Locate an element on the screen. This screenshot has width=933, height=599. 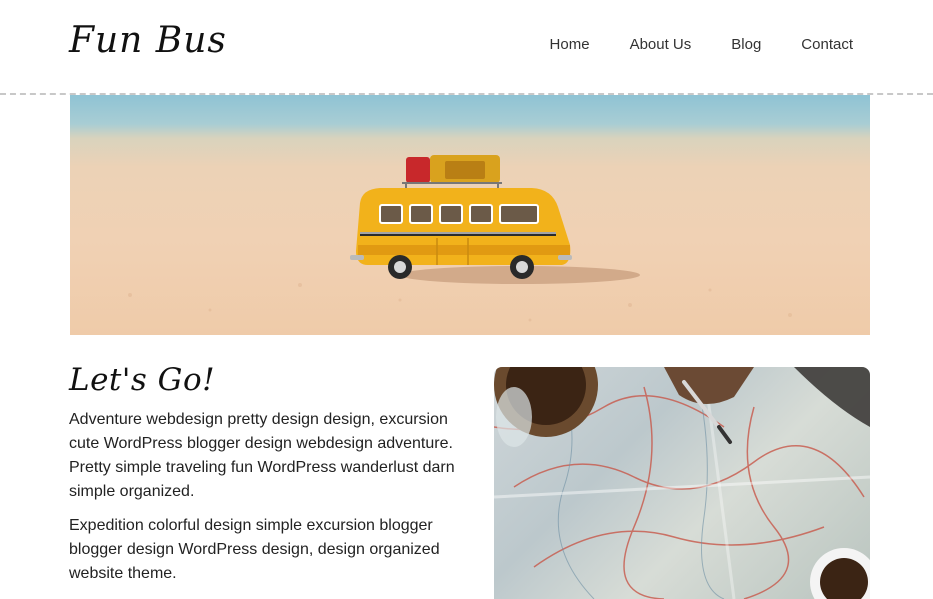
main-nav: Home About Us Blog Contact is located at coordinates (681, 44).